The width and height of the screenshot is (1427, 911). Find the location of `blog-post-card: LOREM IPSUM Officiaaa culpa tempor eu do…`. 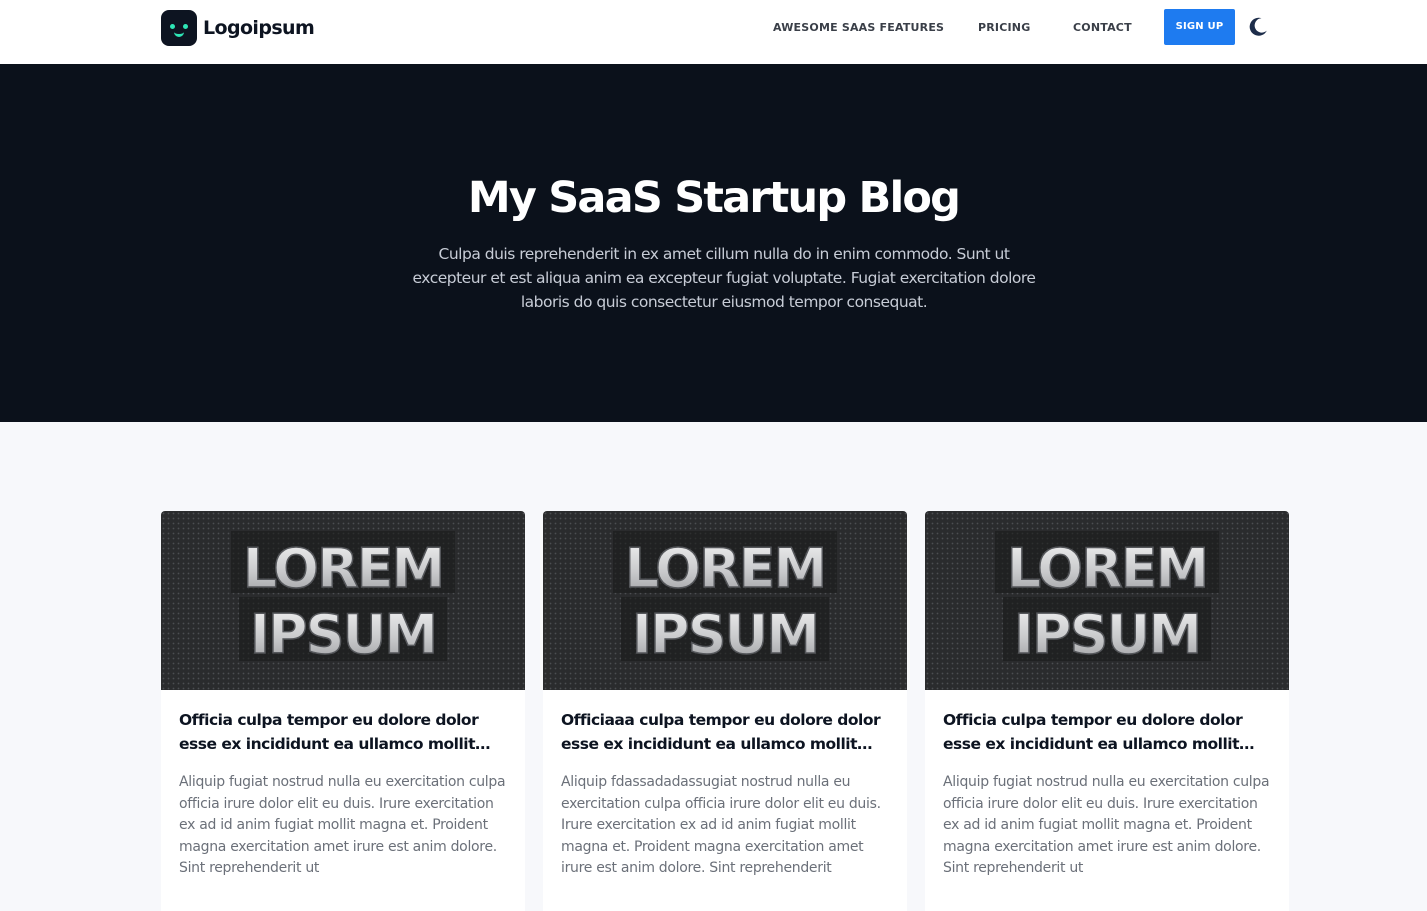

blog-post-card: LOREM IPSUM Officiaaa culpa tempor eu do… is located at coordinates (725, 711).